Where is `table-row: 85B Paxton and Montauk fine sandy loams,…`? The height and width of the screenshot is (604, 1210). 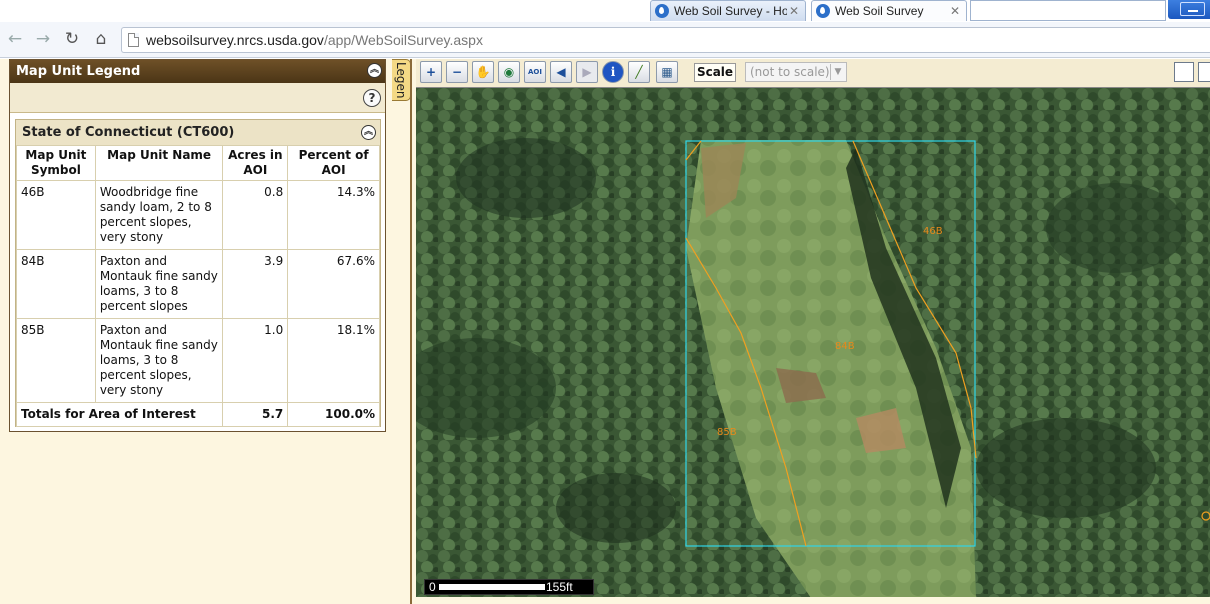 table-row: 85B Paxton and Montauk fine sandy loams,… is located at coordinates (198, 360).